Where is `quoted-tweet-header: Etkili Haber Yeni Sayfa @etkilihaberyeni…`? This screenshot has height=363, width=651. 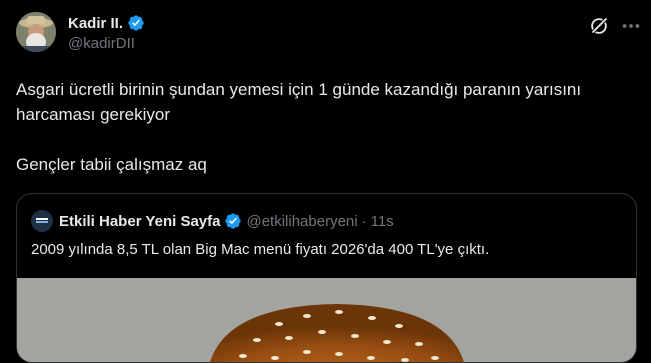
quoted-tweet-header: Etkili Haber Yeni Sayfa @etkilihaberyeni… is located at coordinates (226, 221).